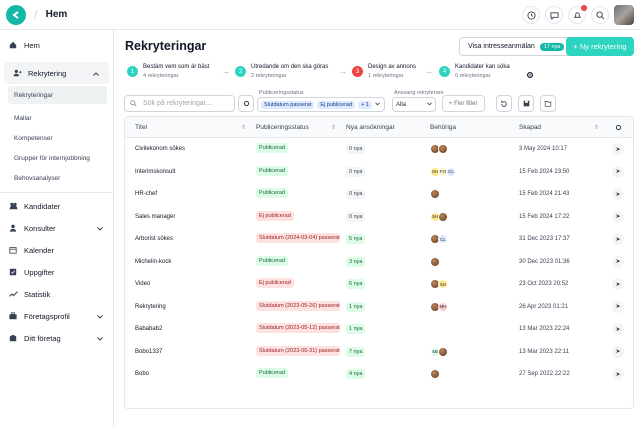  Describe the element at coordinates (47, 316) in the screenshot. I see `sidebar-item-label: Företagsprofil` at that location.